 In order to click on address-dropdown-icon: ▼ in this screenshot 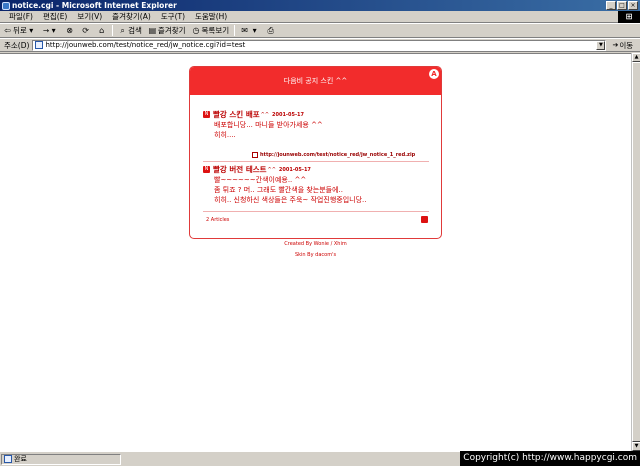, I will do `click(601, 45)`.